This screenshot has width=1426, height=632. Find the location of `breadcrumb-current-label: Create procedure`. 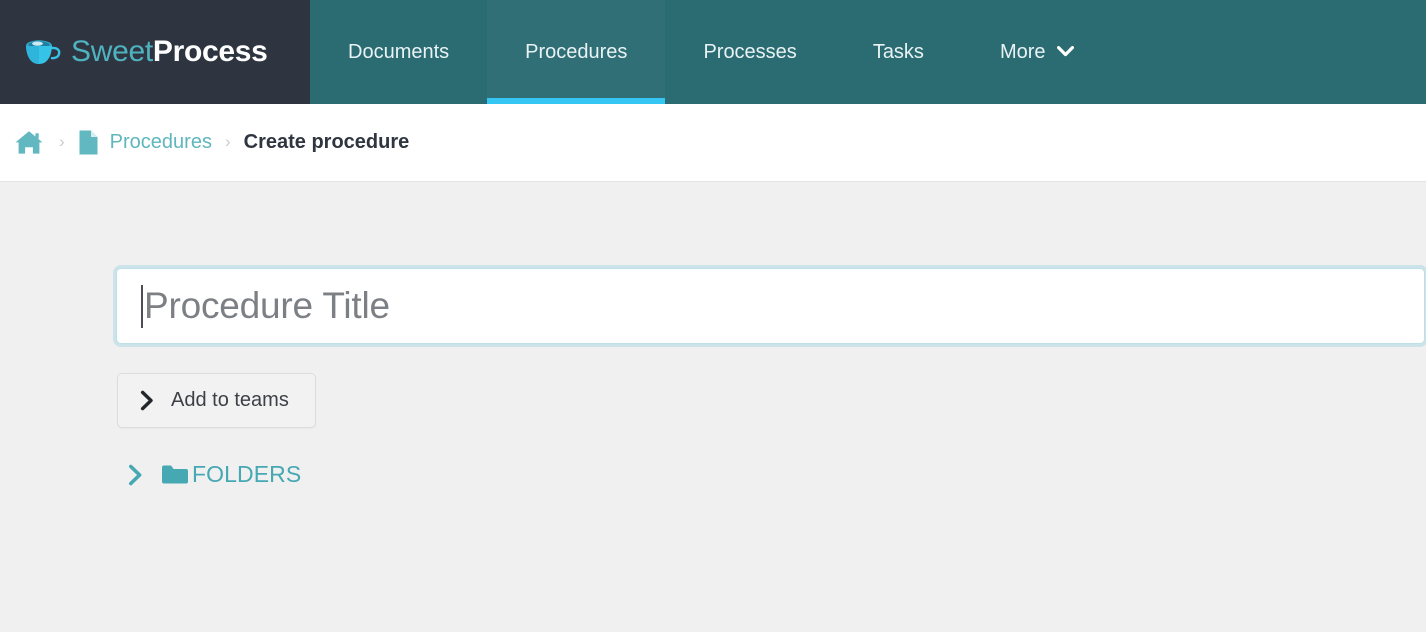

breadcrumb-current-label: Create procedure is located at coordinates (326, 142).